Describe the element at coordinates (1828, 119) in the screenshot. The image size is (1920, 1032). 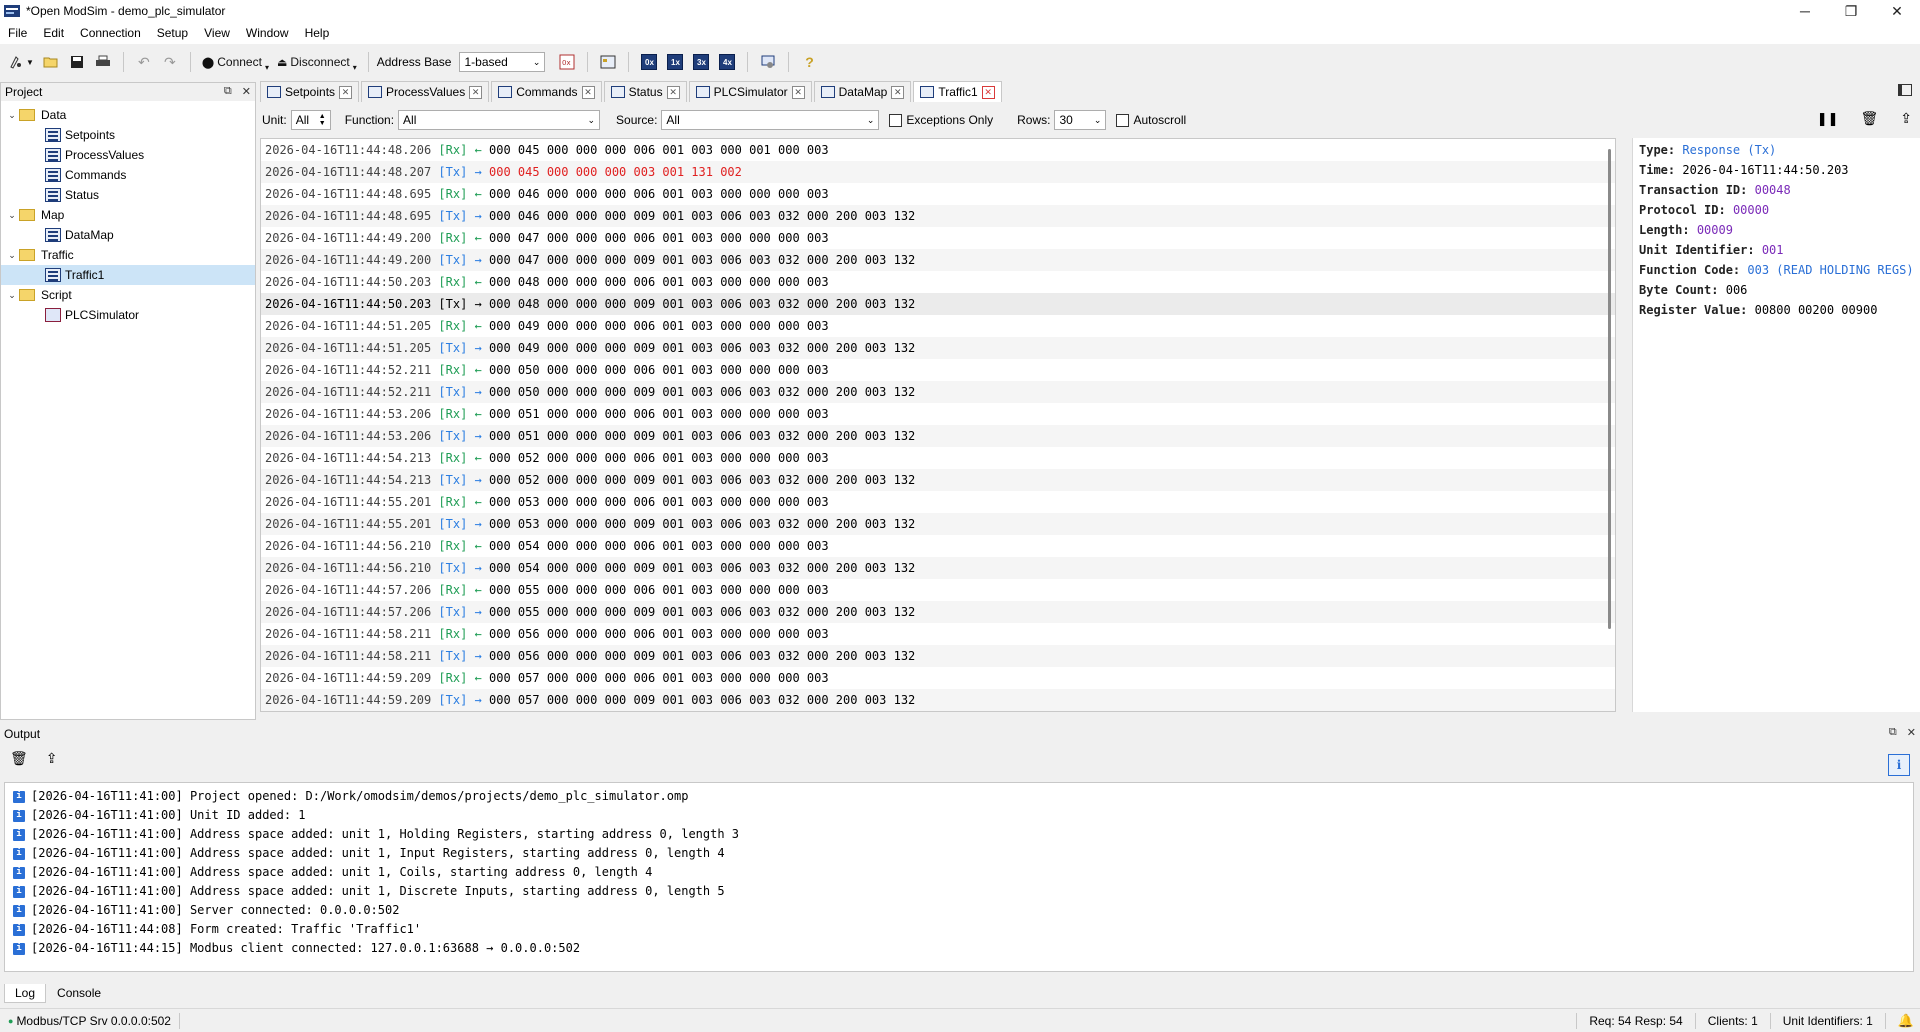
I see `pause-icon: ❚❚` at that location.